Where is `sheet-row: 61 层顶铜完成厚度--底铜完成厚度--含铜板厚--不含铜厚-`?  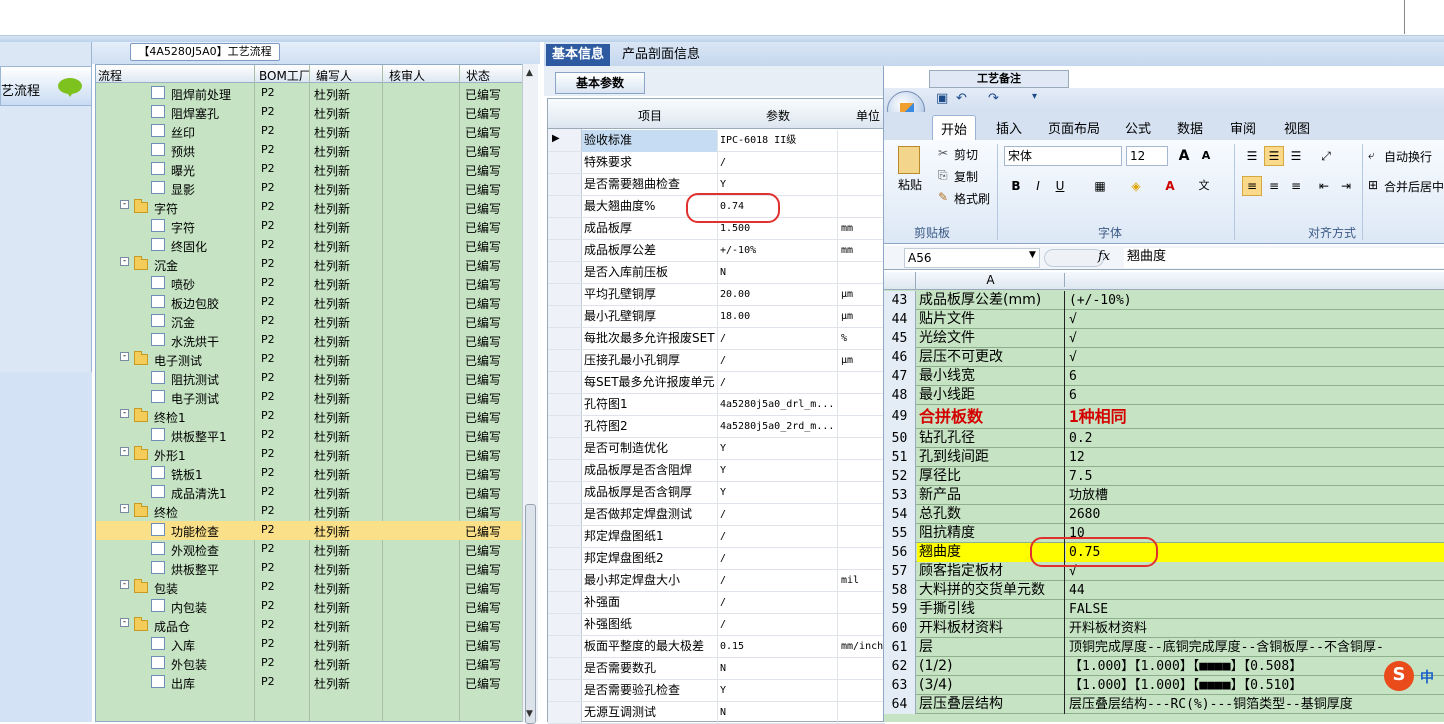 sheet-row: 61 层顶铜完成厚度--底铜完成厚度--含铜板厚--不含铜厚- is located at coordinates (1164, 647).